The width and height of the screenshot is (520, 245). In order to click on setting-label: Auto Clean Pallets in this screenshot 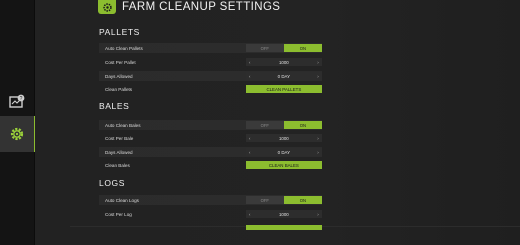, I will do `click(124, 48)`.